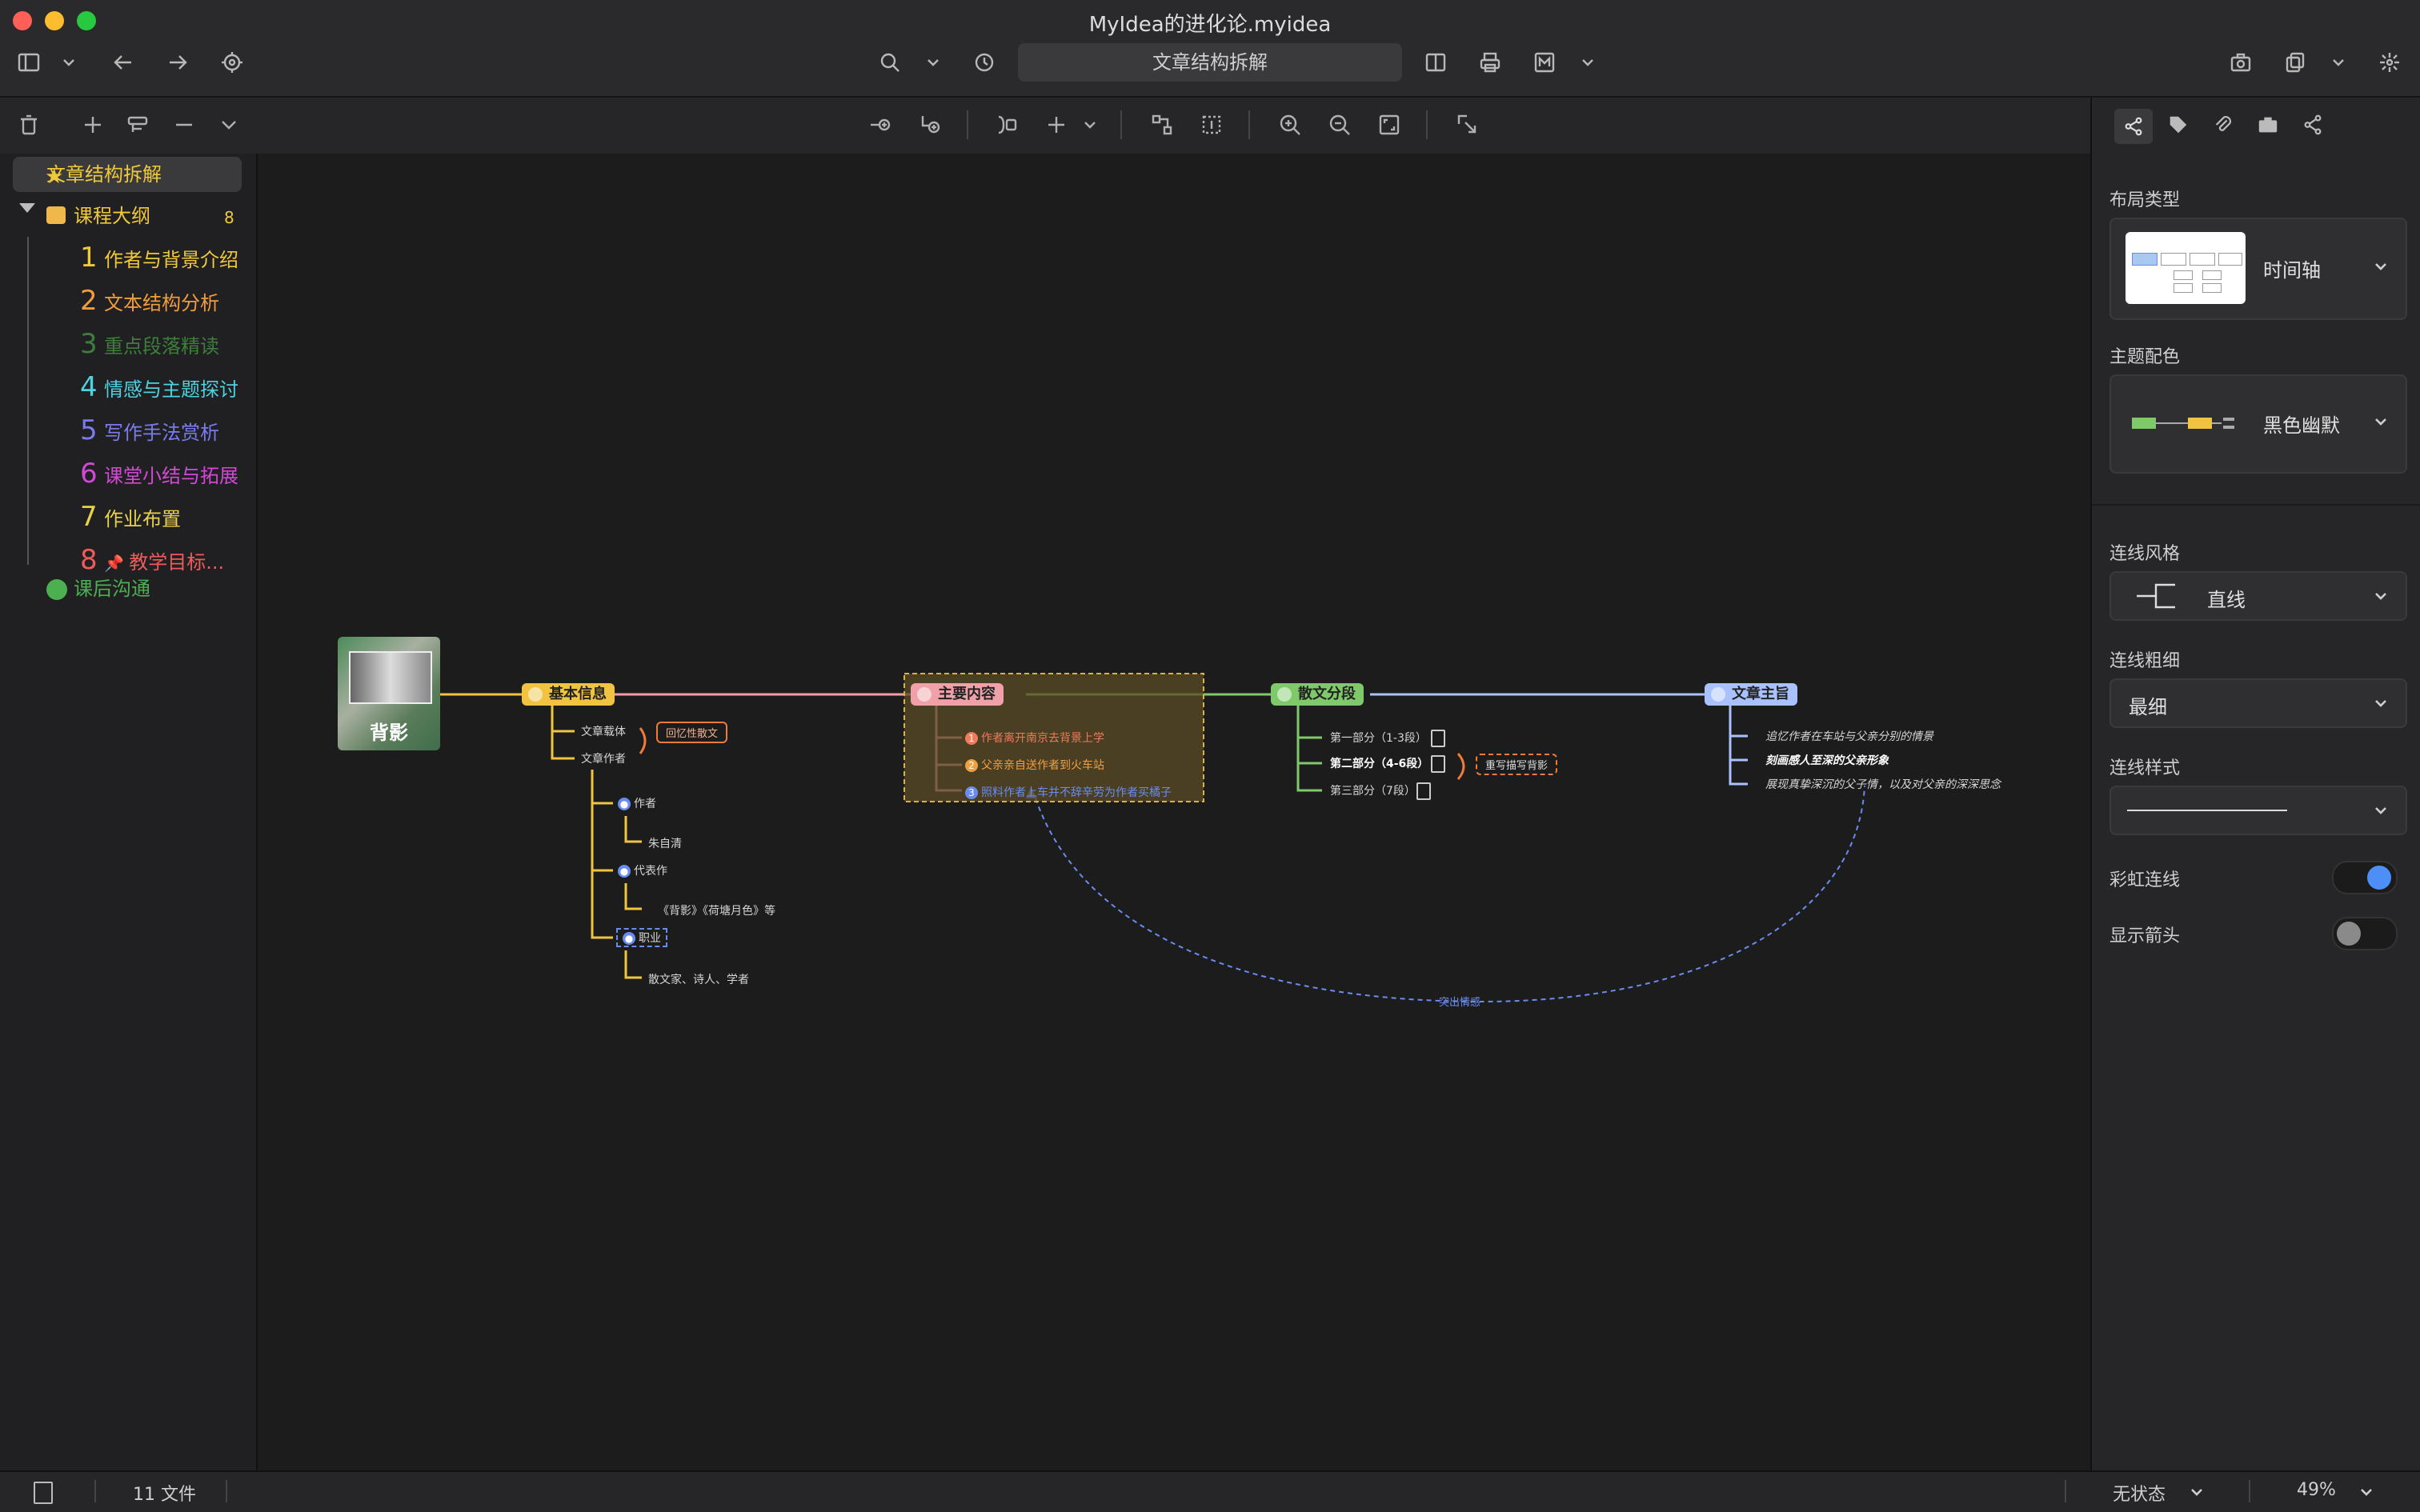 The width and height of the screenshot is (2420, 1512). What do you see at coordinates (957, 694) in the screenshot?
I see `branch-node-main: 主要内容` at bounding box center [957, 694].